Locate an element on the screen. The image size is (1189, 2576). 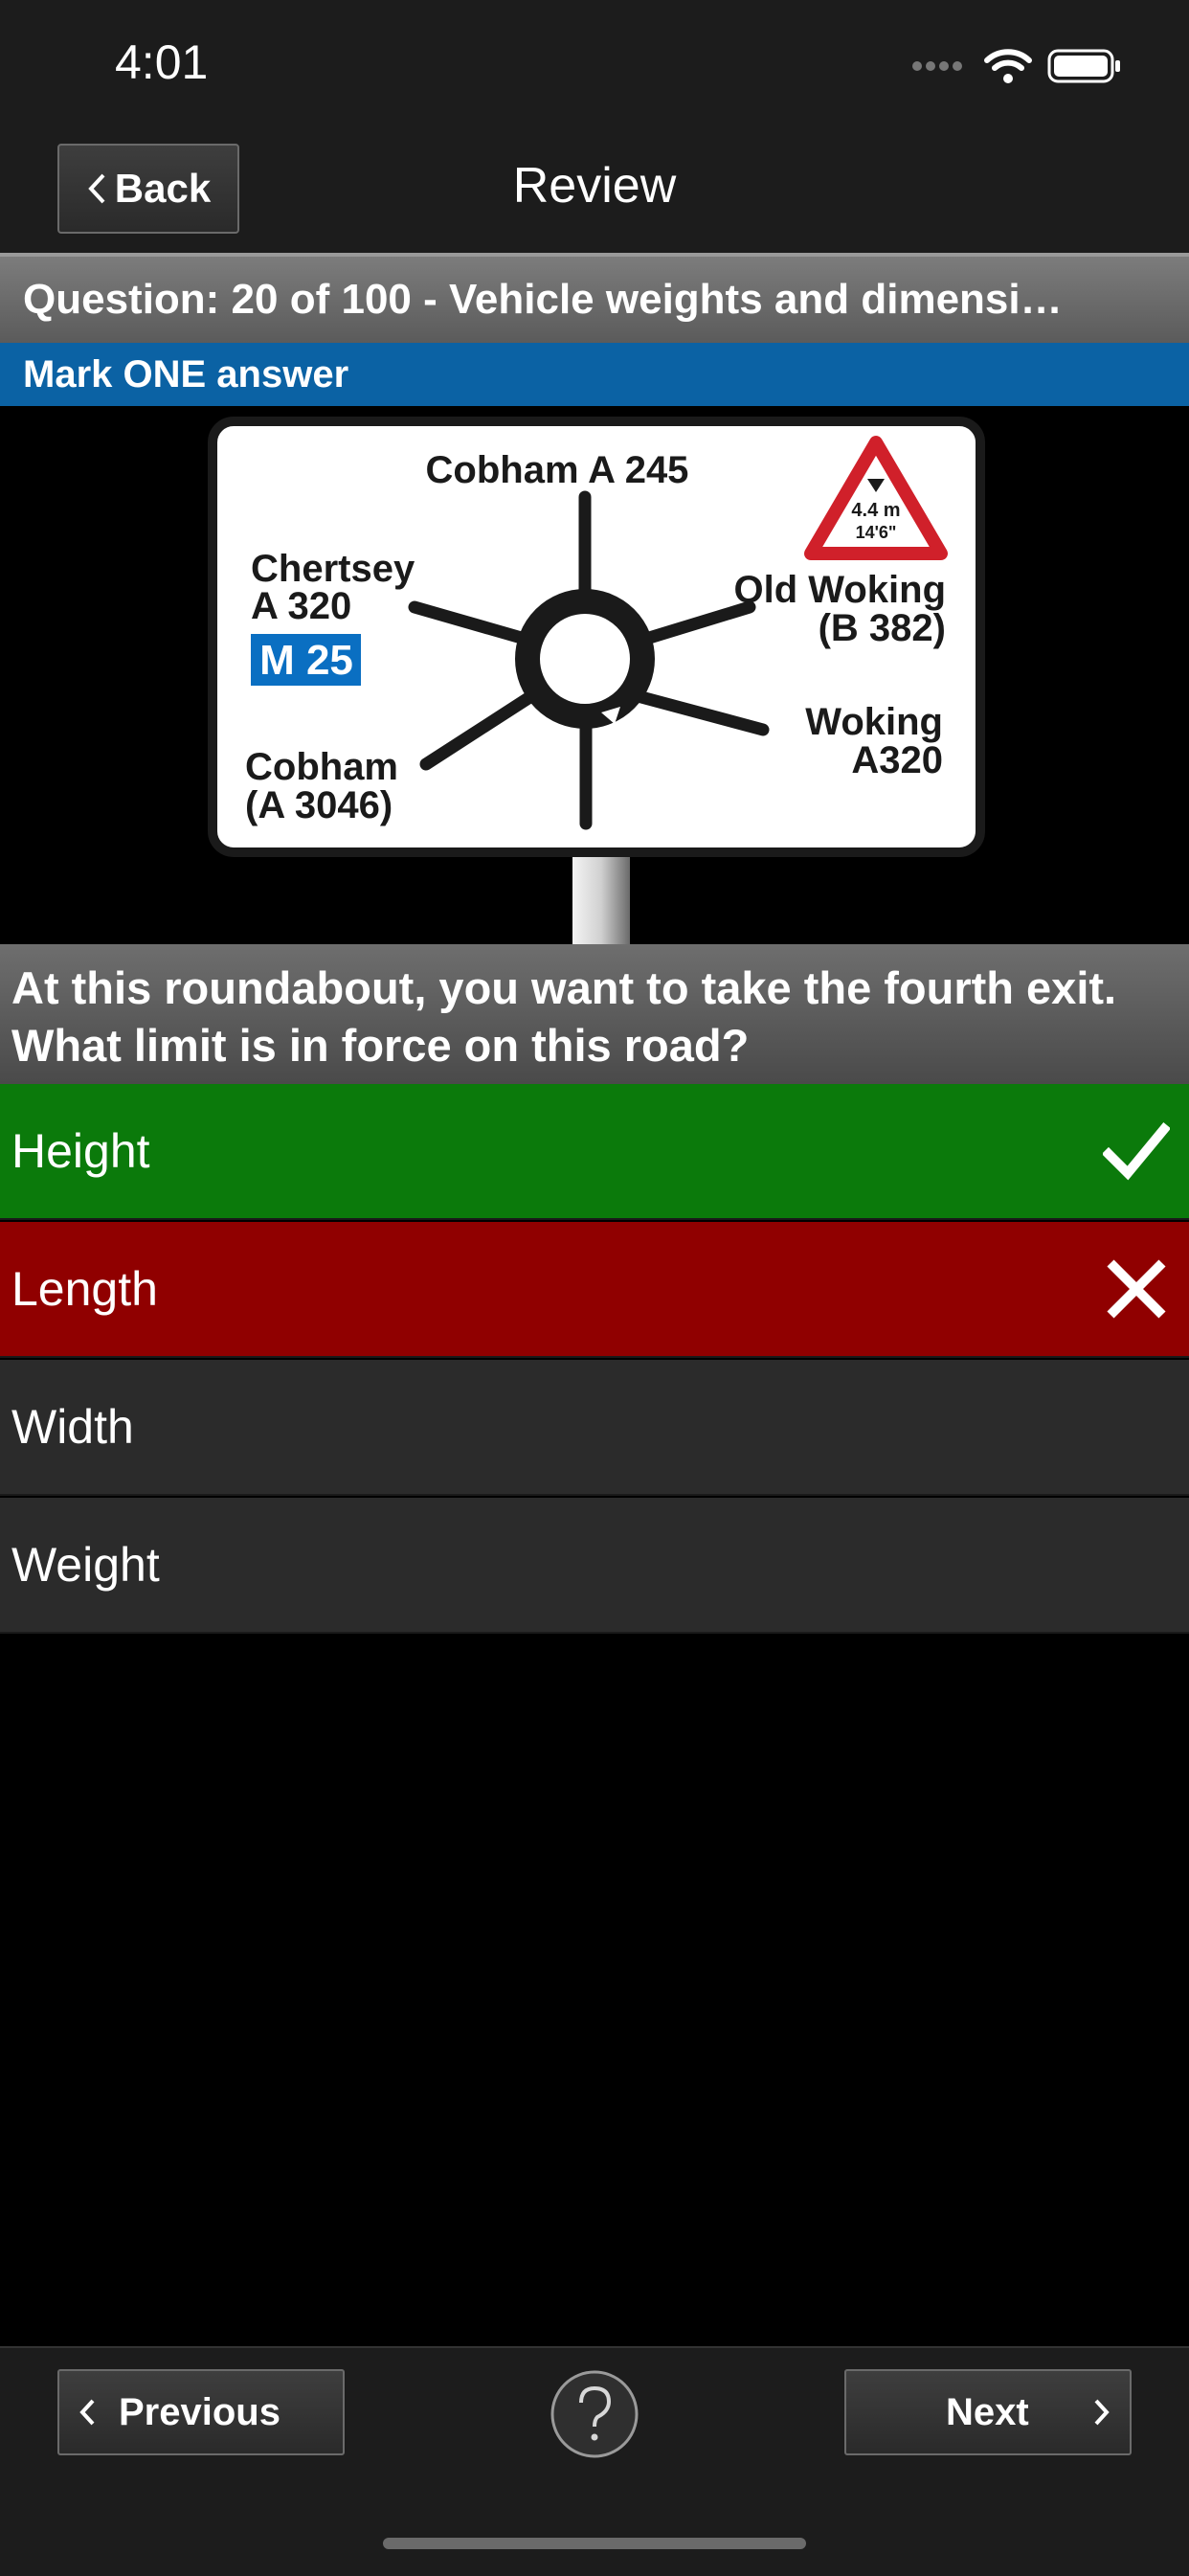
next-label: Next is located at coordinates (987, 2411).